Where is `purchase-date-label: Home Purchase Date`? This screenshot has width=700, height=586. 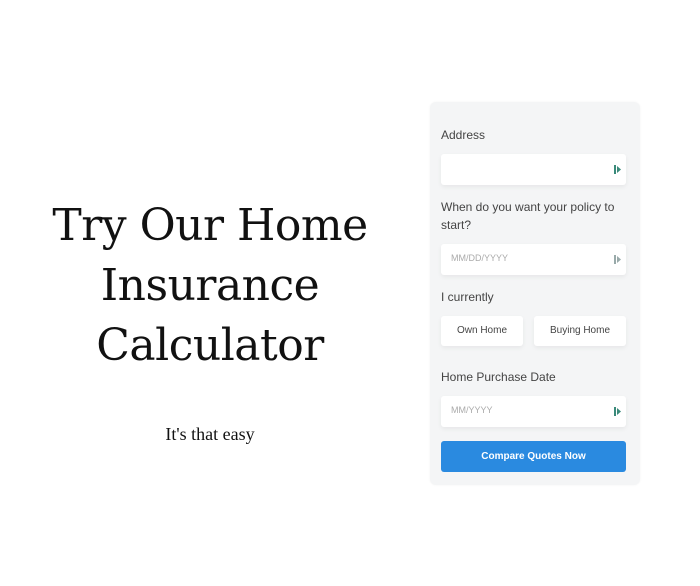
purchase-date-label: Home Purchase Date is located at coordinates (498, 377).